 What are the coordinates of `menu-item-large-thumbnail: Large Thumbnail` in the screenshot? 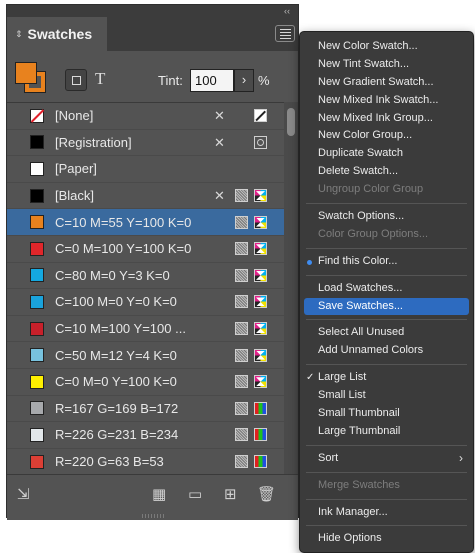 It's located at (386, 432).